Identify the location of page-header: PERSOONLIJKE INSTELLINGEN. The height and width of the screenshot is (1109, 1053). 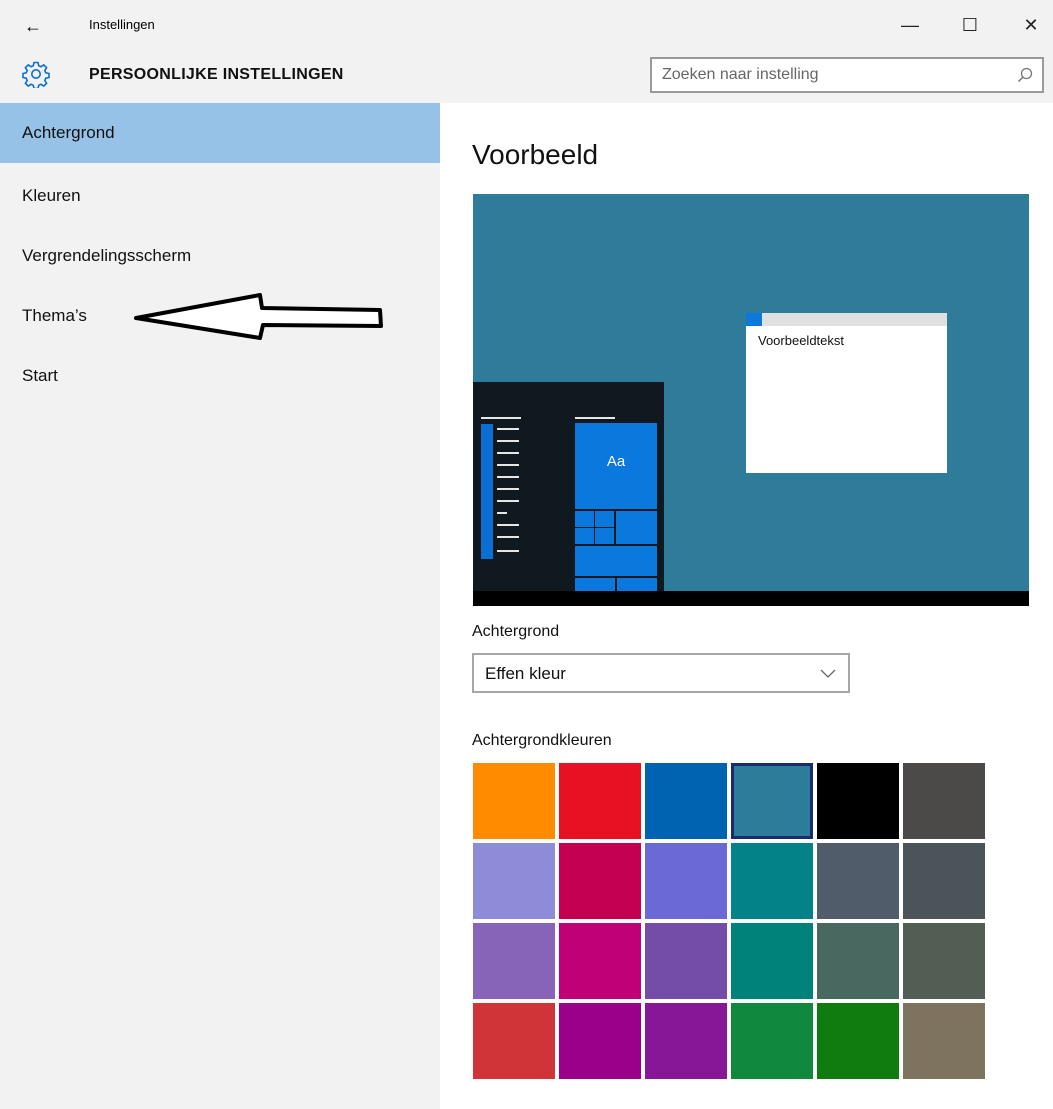
(526, 76).